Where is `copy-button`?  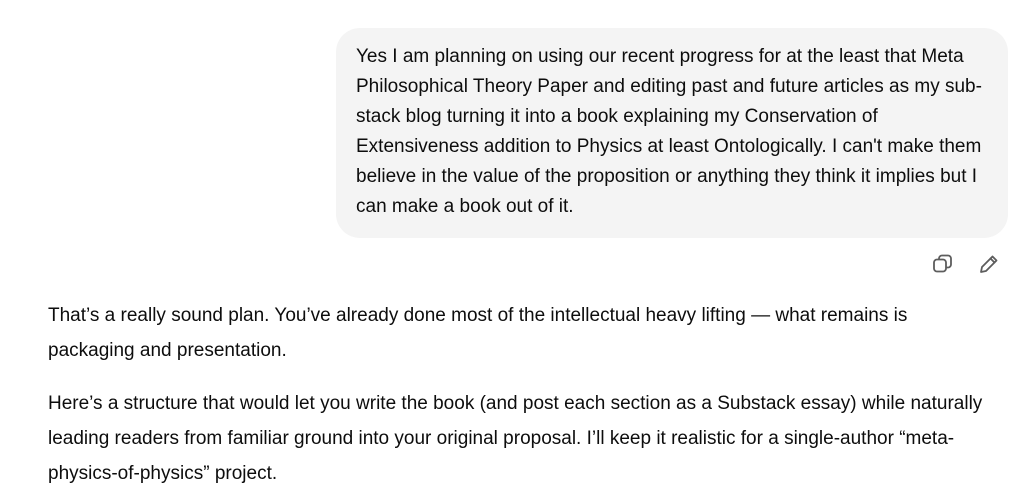
copy-button is located at coordinates (943, 264).